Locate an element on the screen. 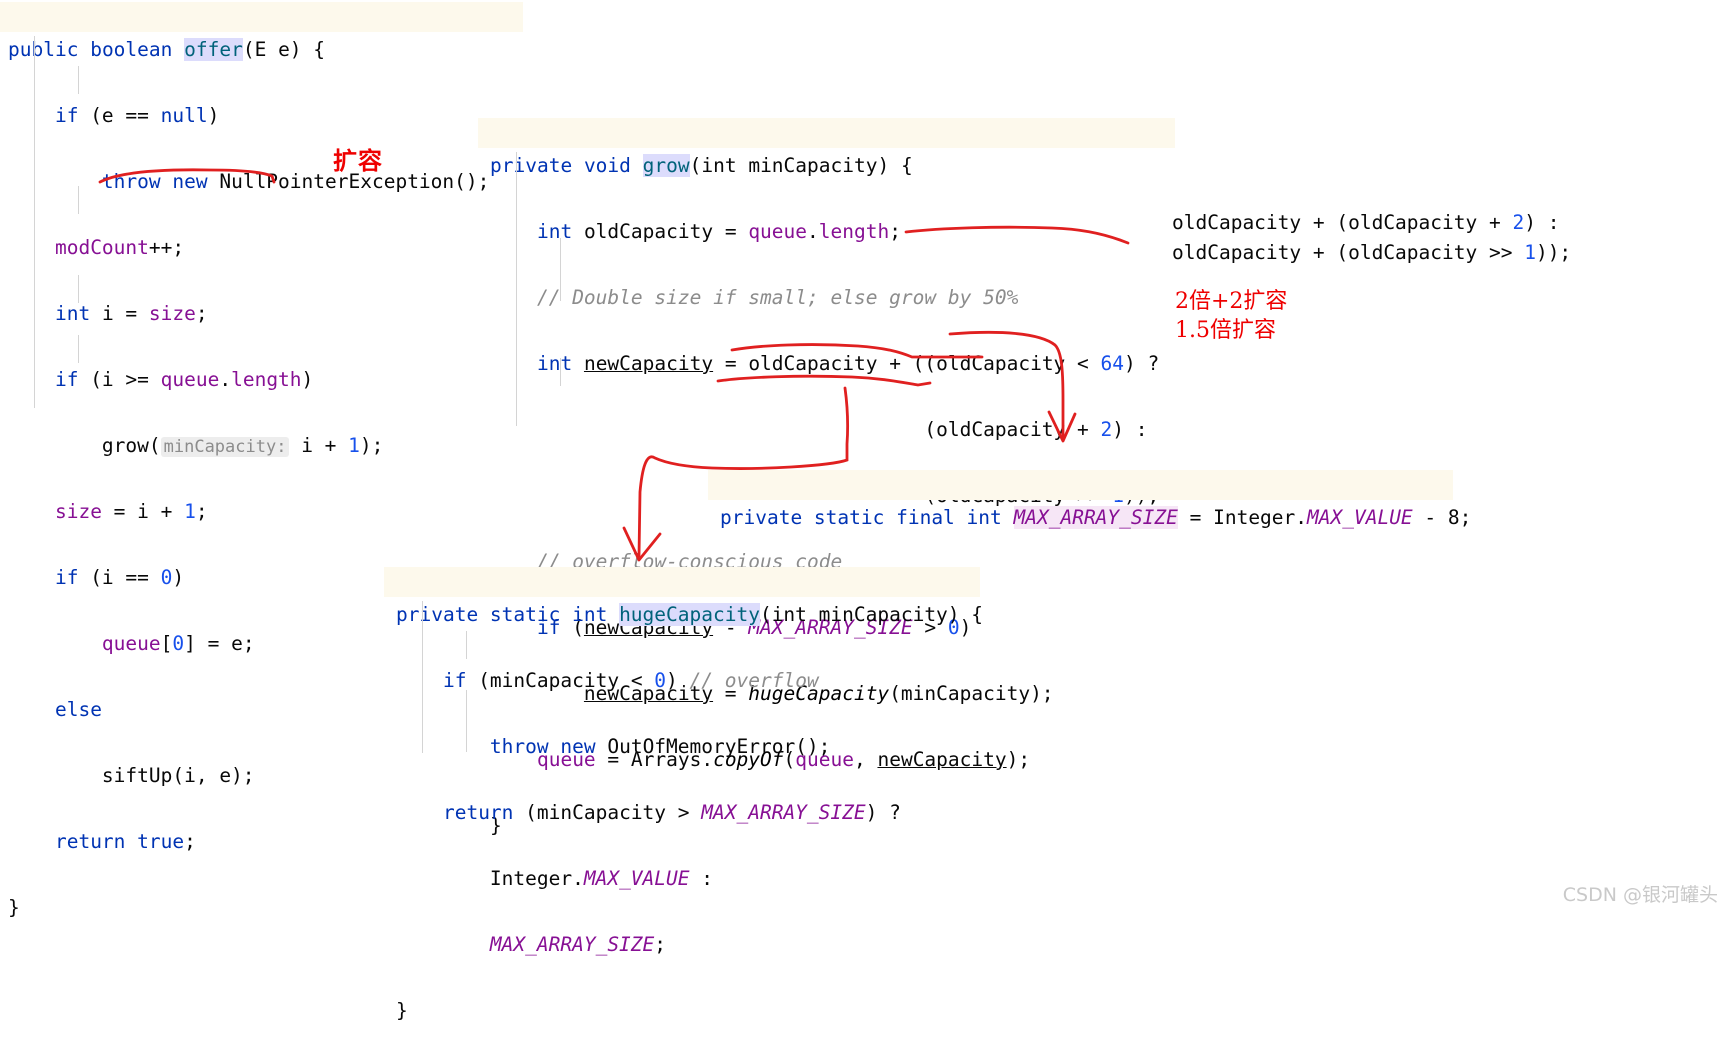  hugecapacity-line-2: throw new OutOfMemoryError(); is located at coordinates (660, 746).